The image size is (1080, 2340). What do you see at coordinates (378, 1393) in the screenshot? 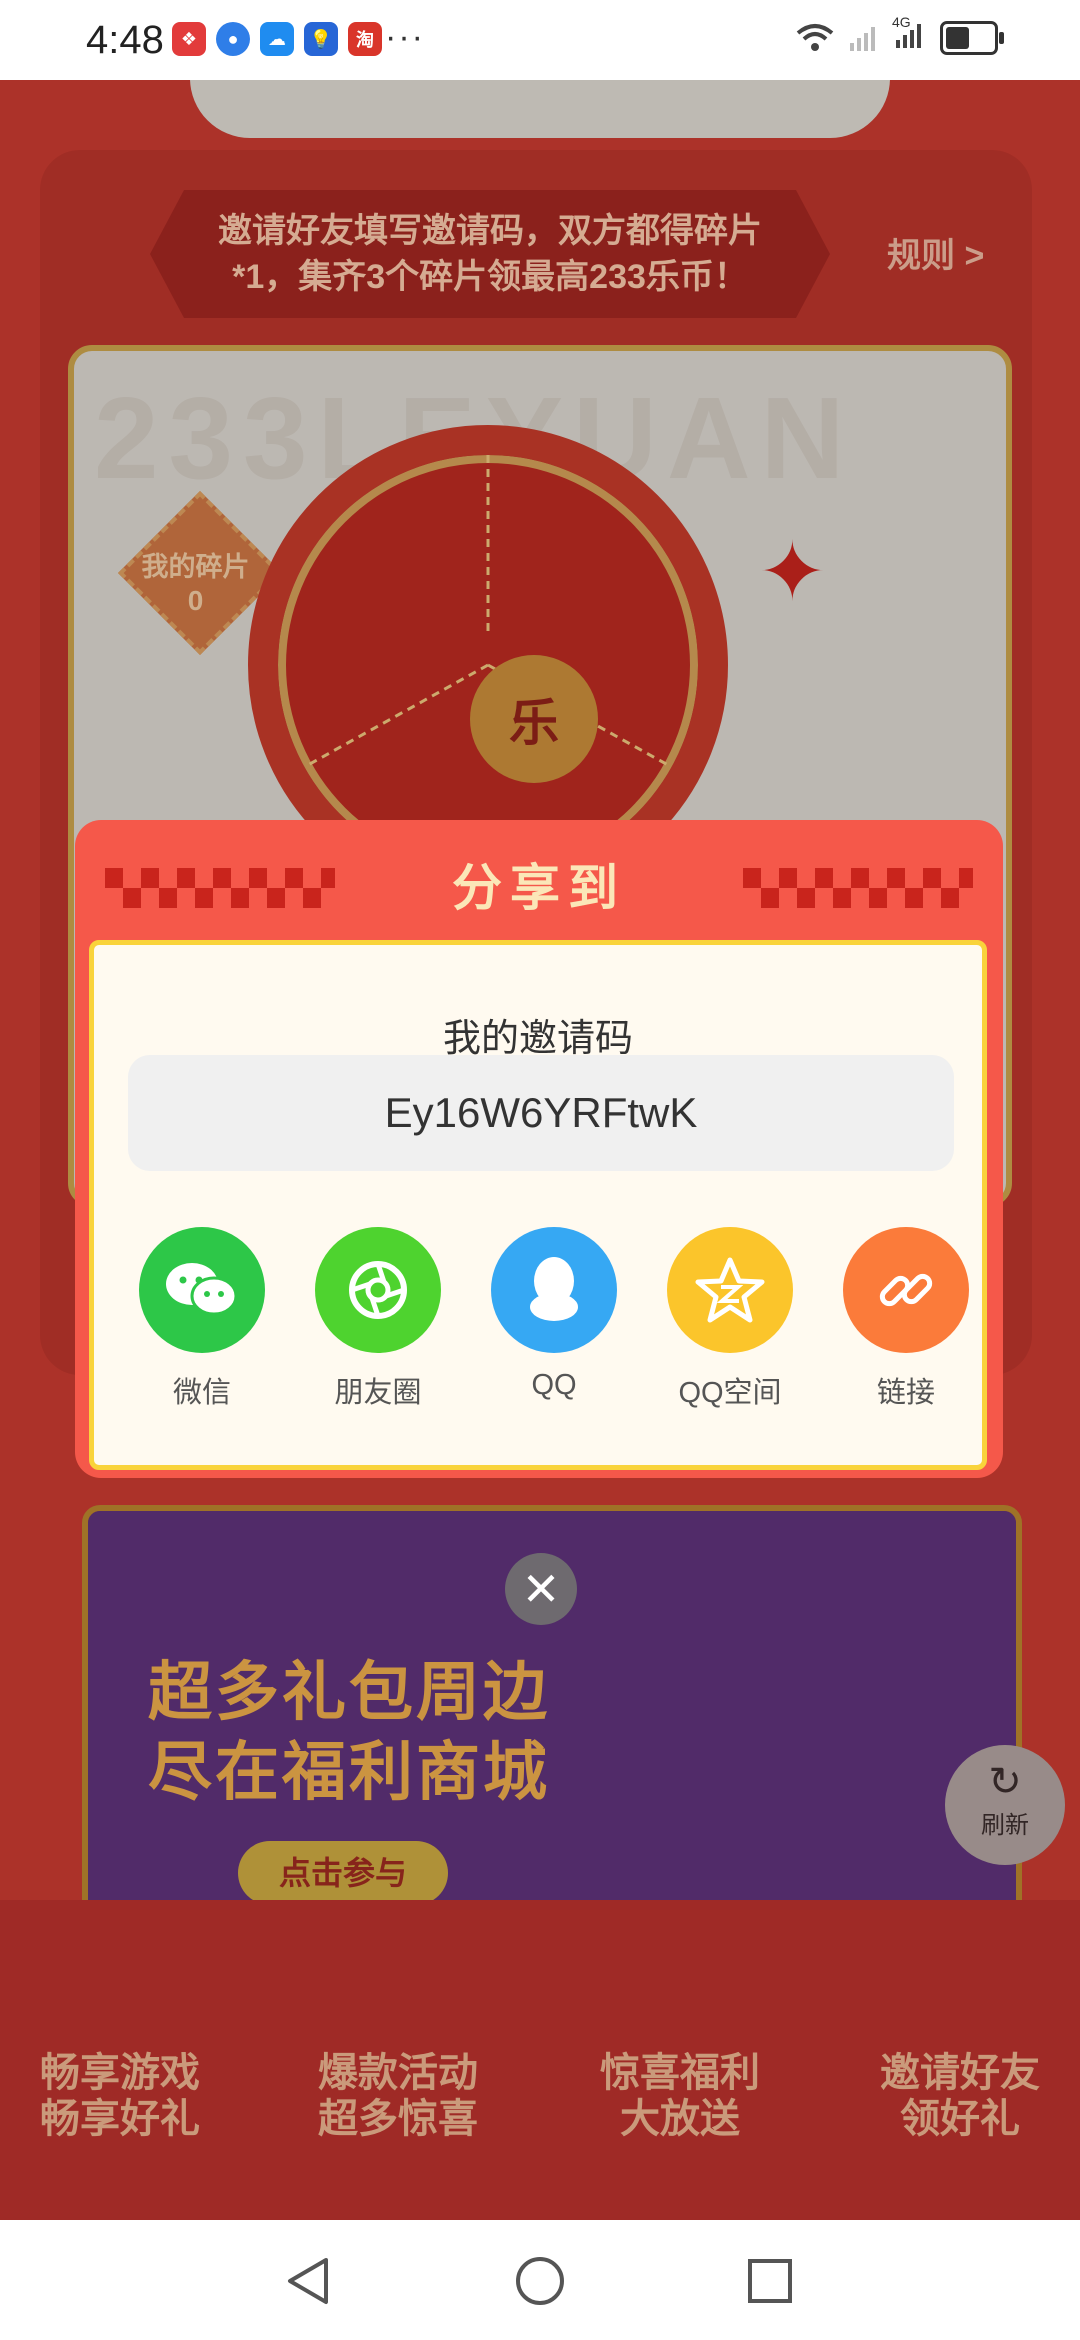
I see `share-label: 朋友圈` at bounding box center [378, 1393].